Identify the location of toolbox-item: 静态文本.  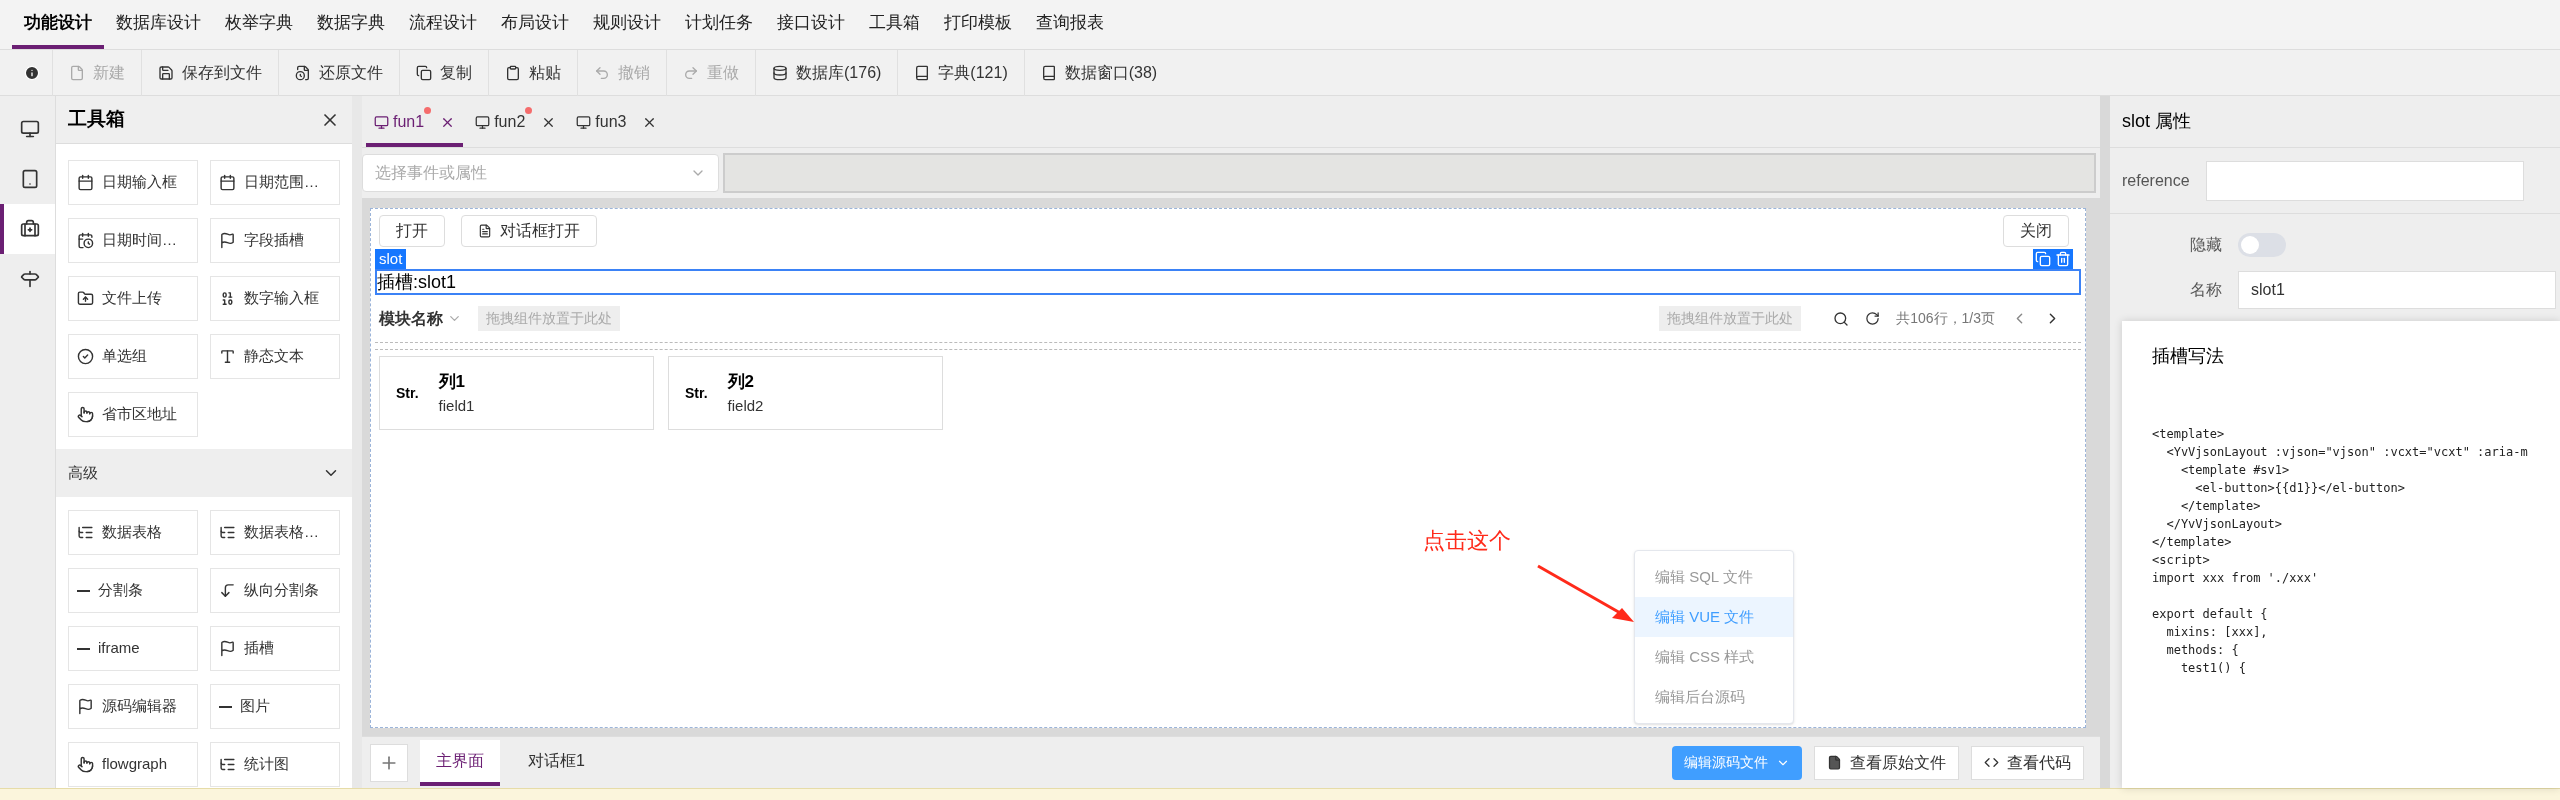
(275, 356).